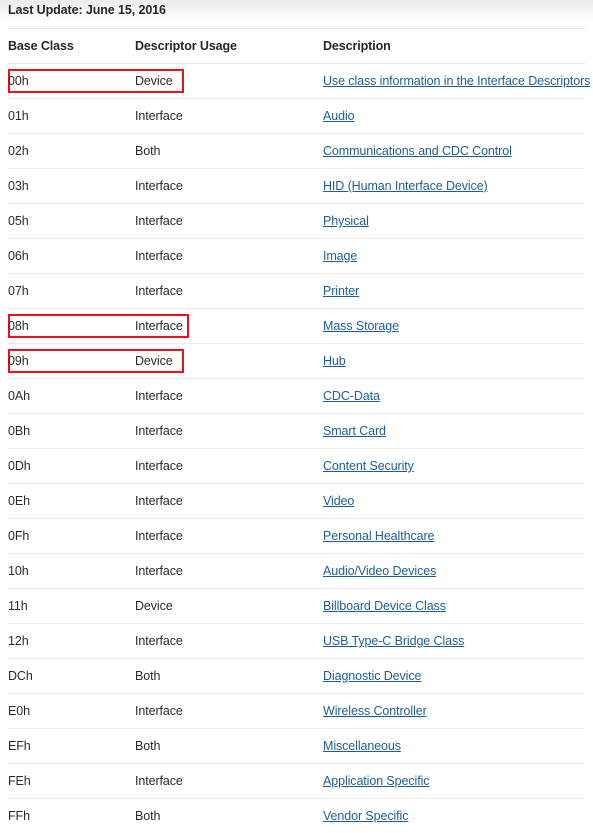  What do you see at coordinates (19, 606) in the screenshot?
I see `base-class-value: 11h` at bounding box center [19, 606].